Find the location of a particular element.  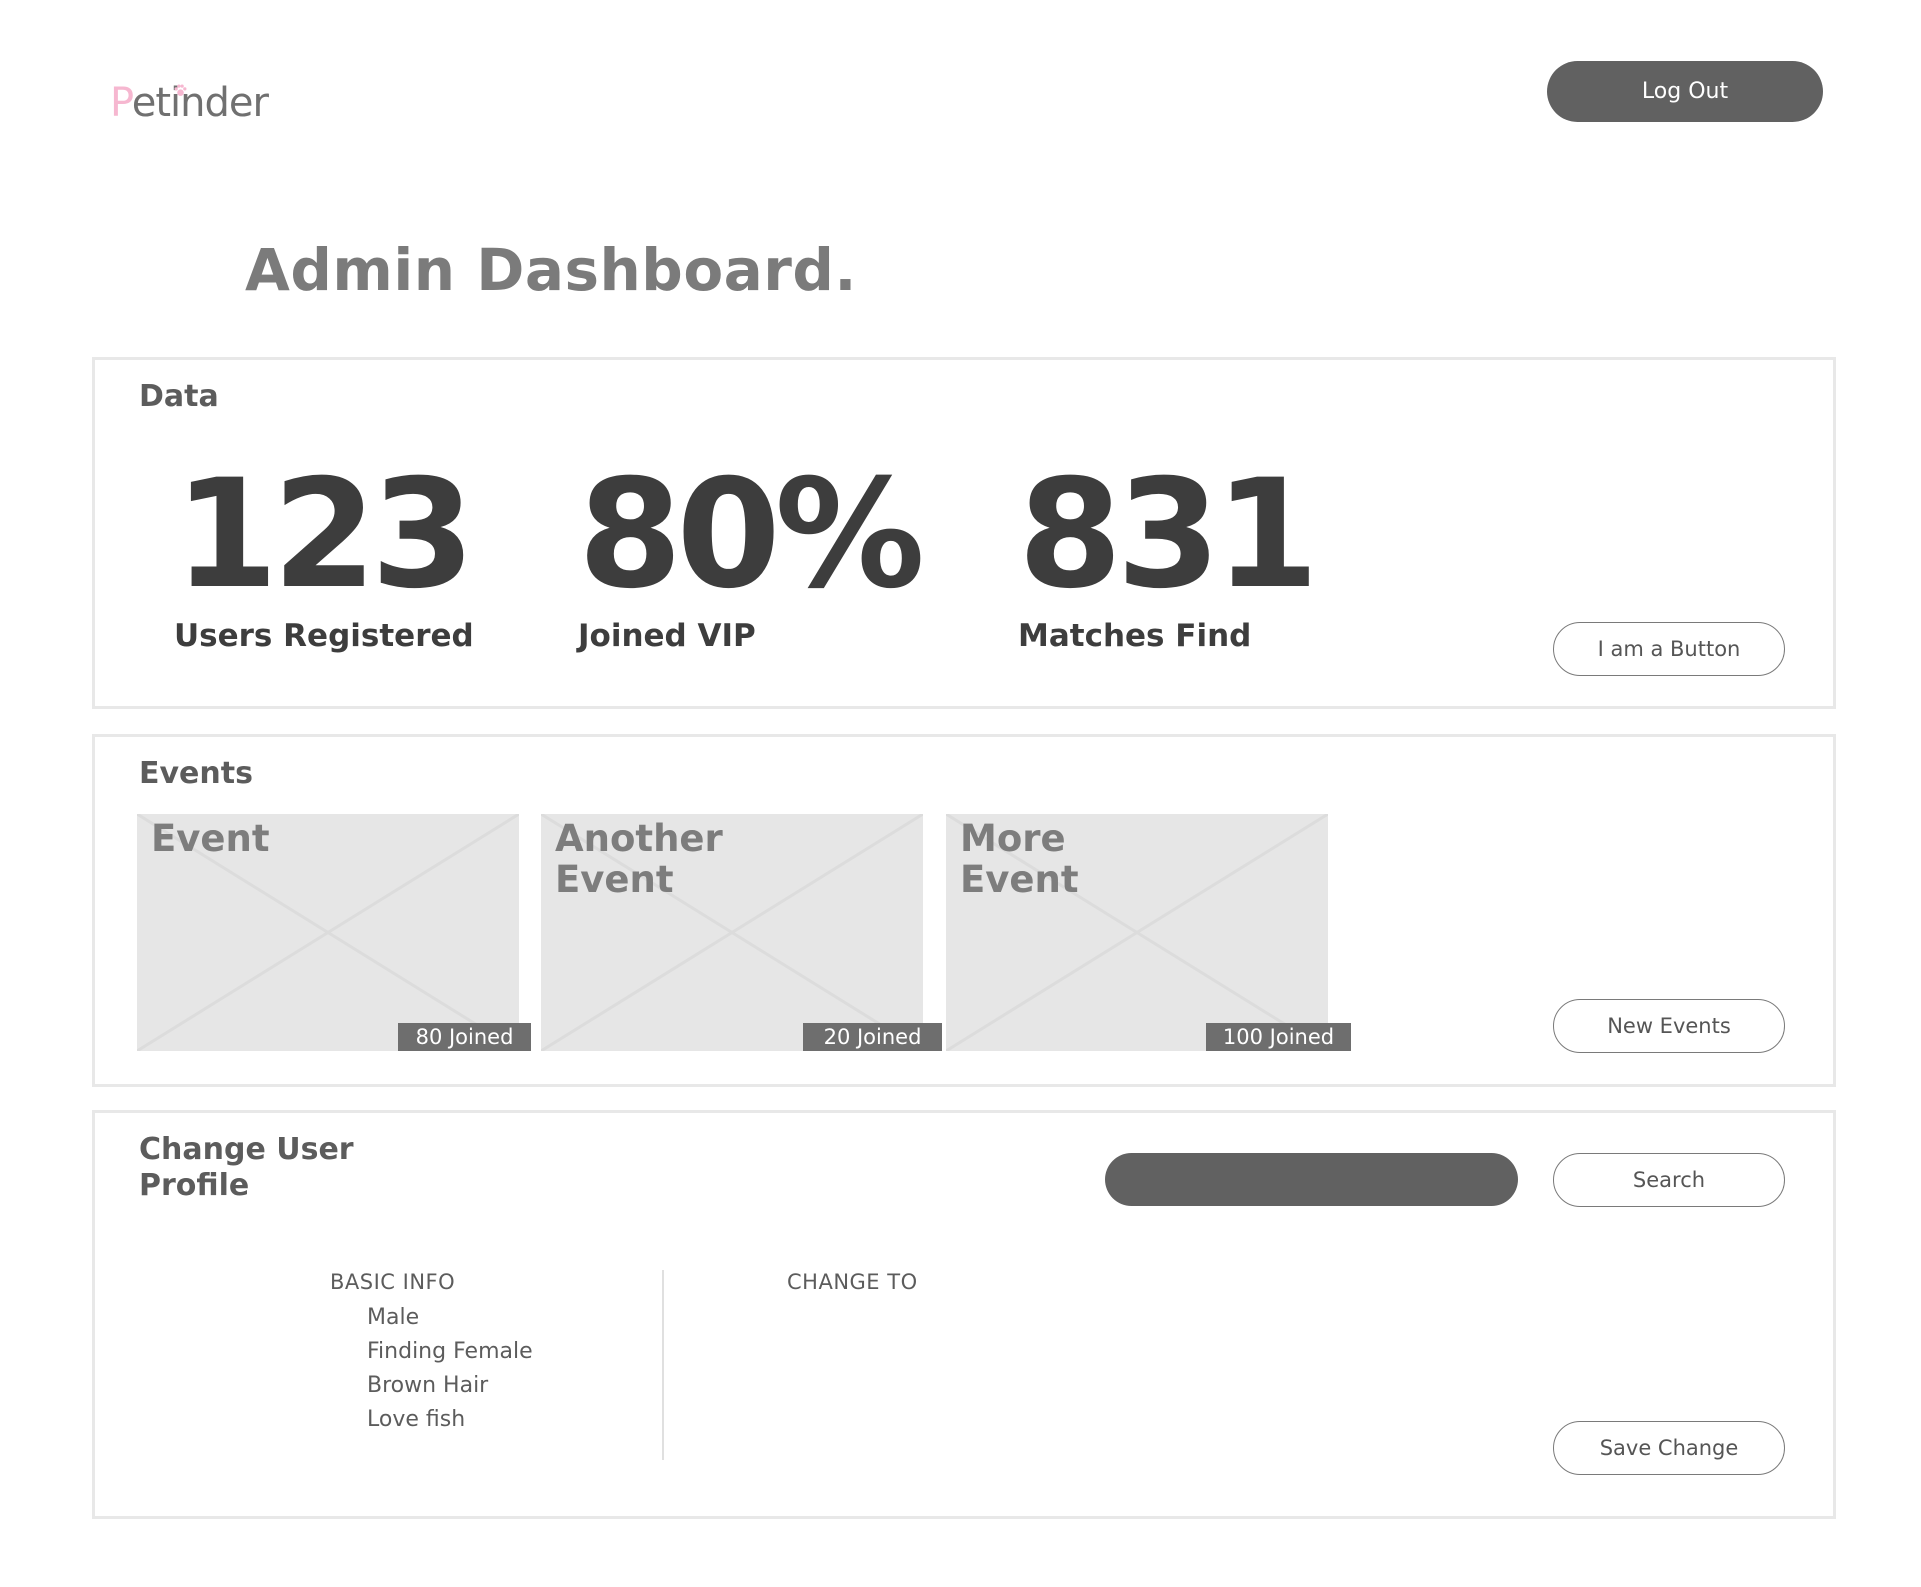

stat-value: 123 is located at coordinates (324, 535).